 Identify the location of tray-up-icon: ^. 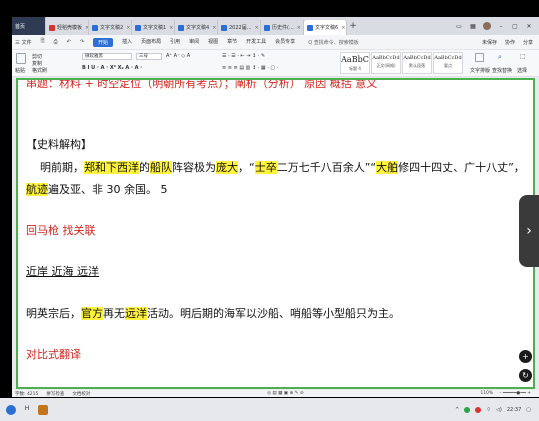
(457, 410).